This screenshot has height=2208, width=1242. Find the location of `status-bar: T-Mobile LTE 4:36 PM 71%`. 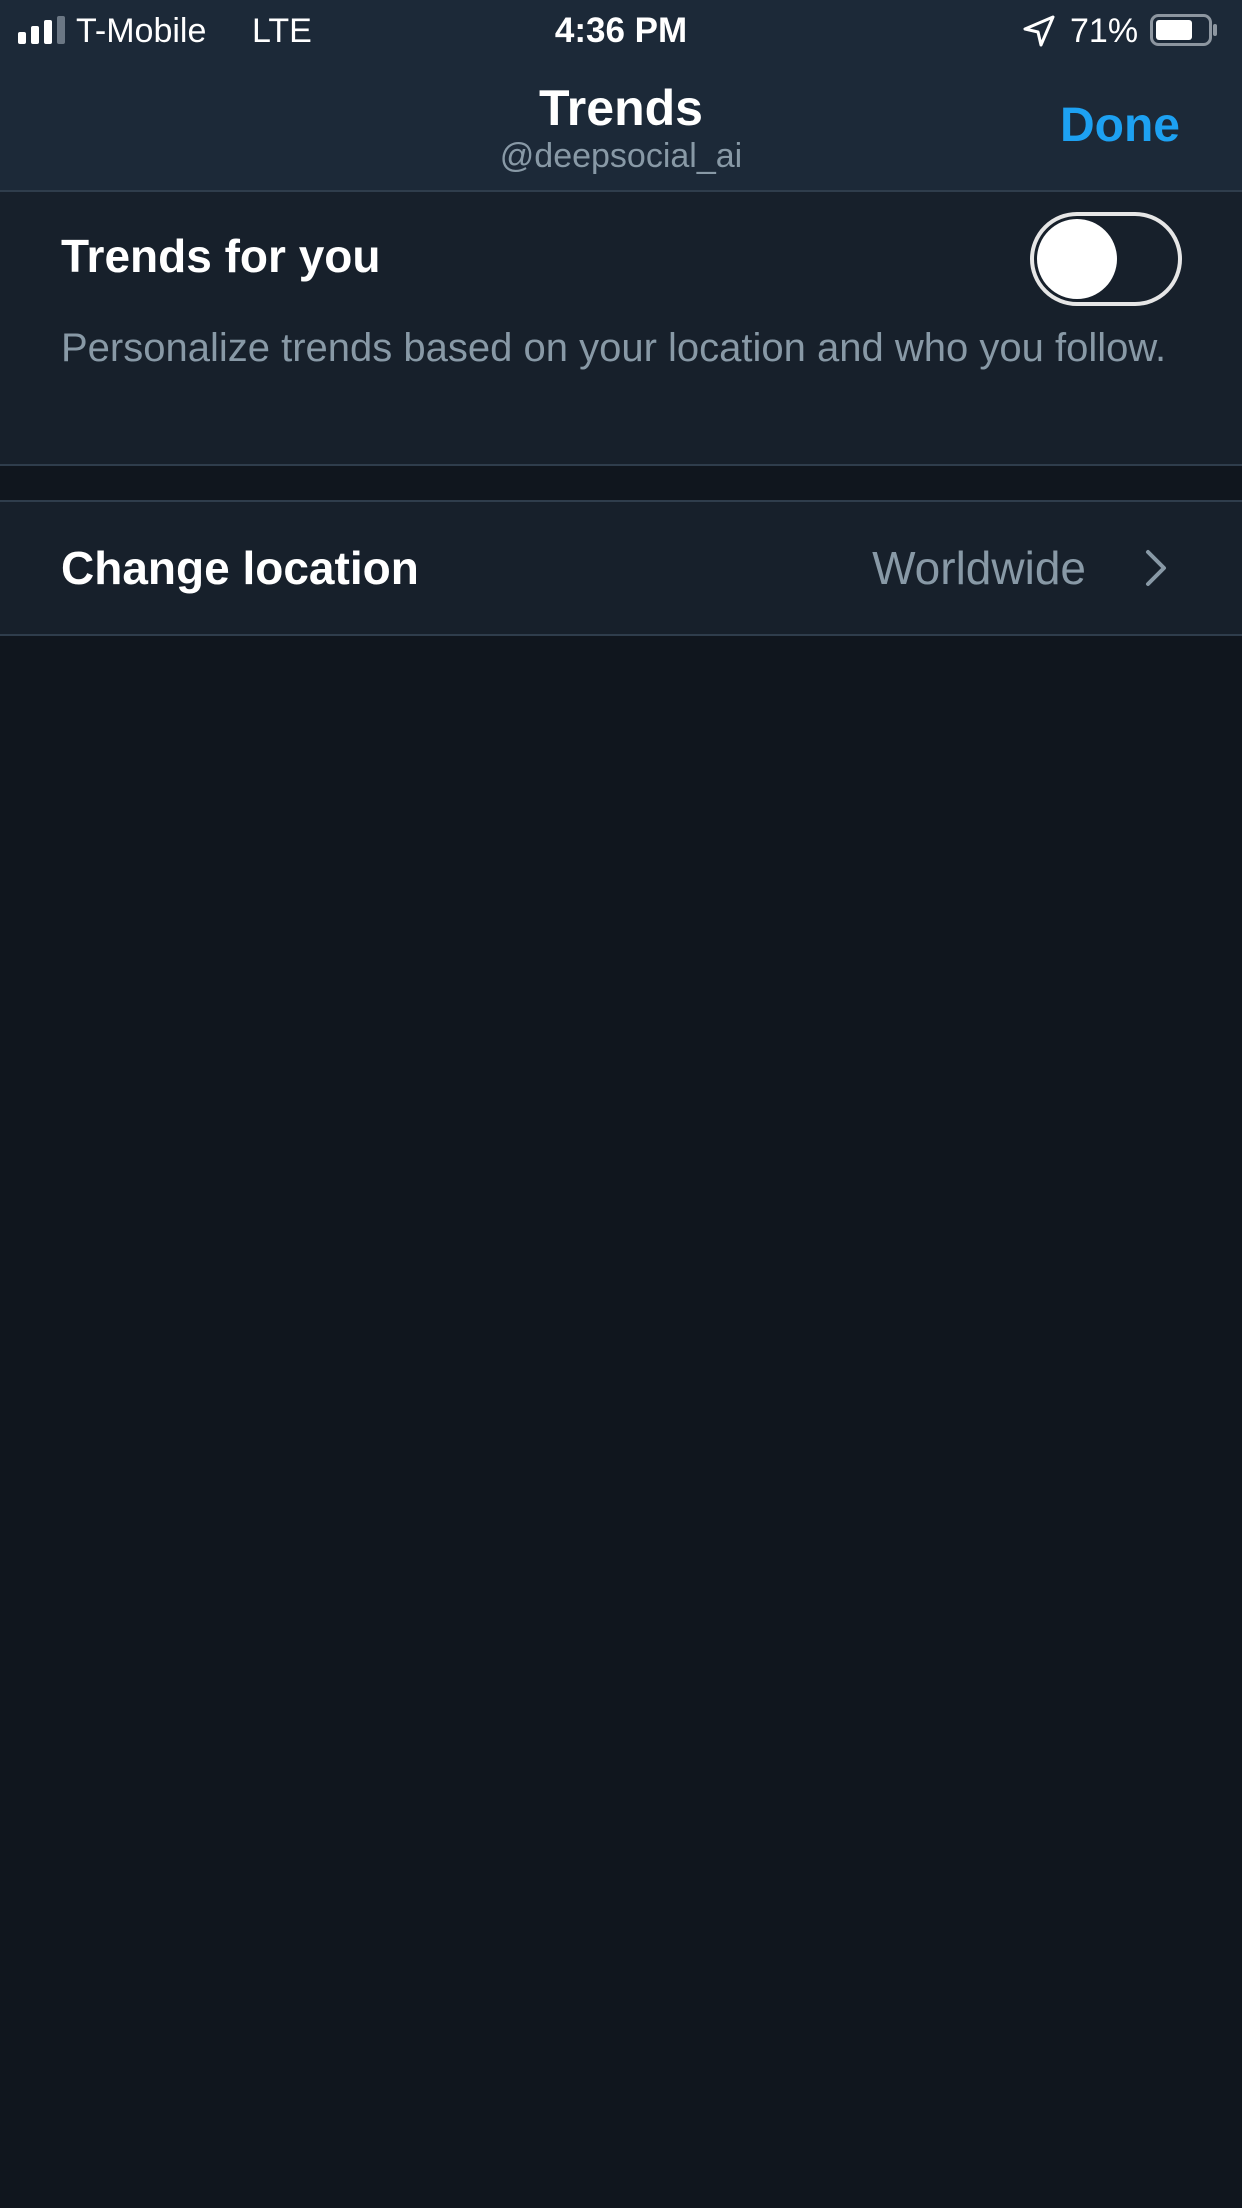

status-bar: T-Mobile LTE 4:36 PM 71% is located at coordinates (621, 31).